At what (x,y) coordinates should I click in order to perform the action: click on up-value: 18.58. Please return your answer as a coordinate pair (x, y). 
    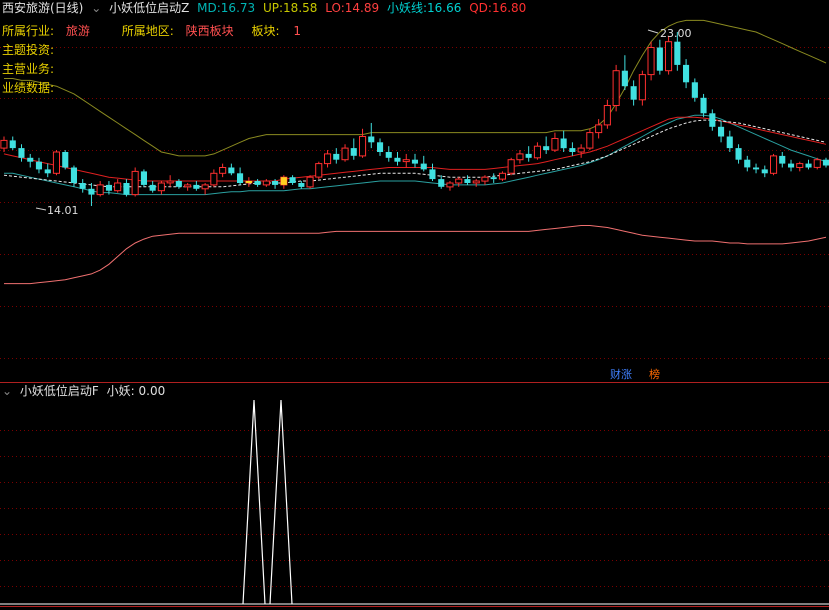
    Looking at the image, I should click on (300, 8).